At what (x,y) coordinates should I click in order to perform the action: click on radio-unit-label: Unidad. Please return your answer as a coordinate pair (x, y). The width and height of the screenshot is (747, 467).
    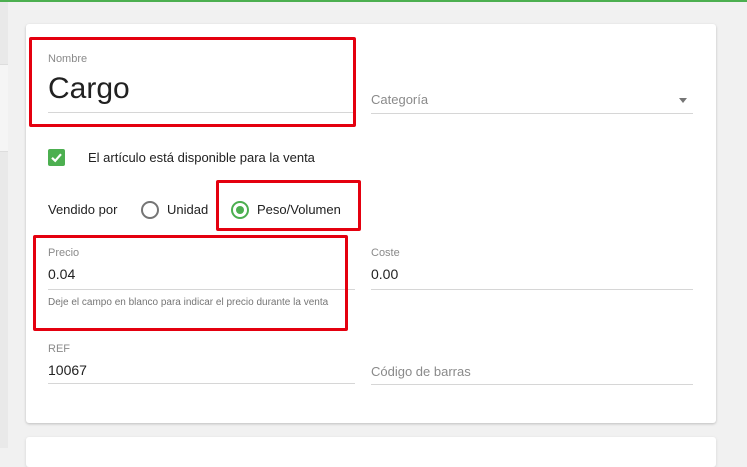
    Looking at the image, I should click on (187, 209).